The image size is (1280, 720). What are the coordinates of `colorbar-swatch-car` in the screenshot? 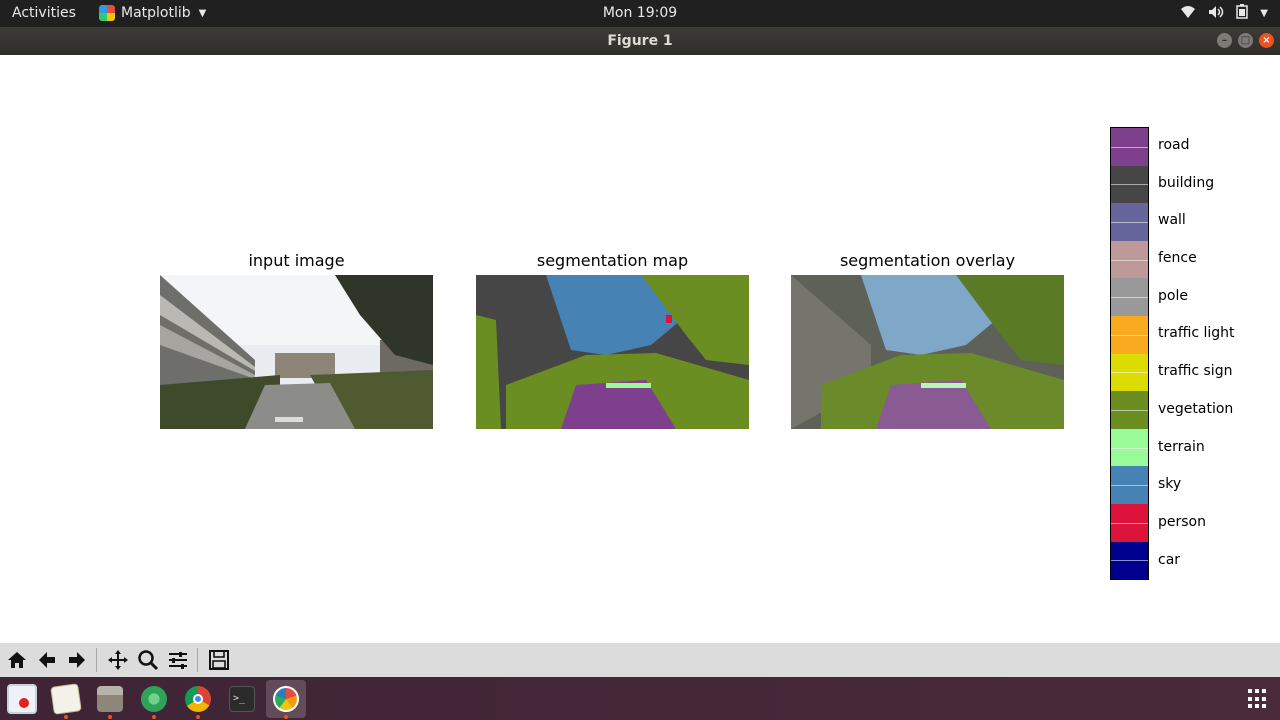 It's located at (1129, 560).